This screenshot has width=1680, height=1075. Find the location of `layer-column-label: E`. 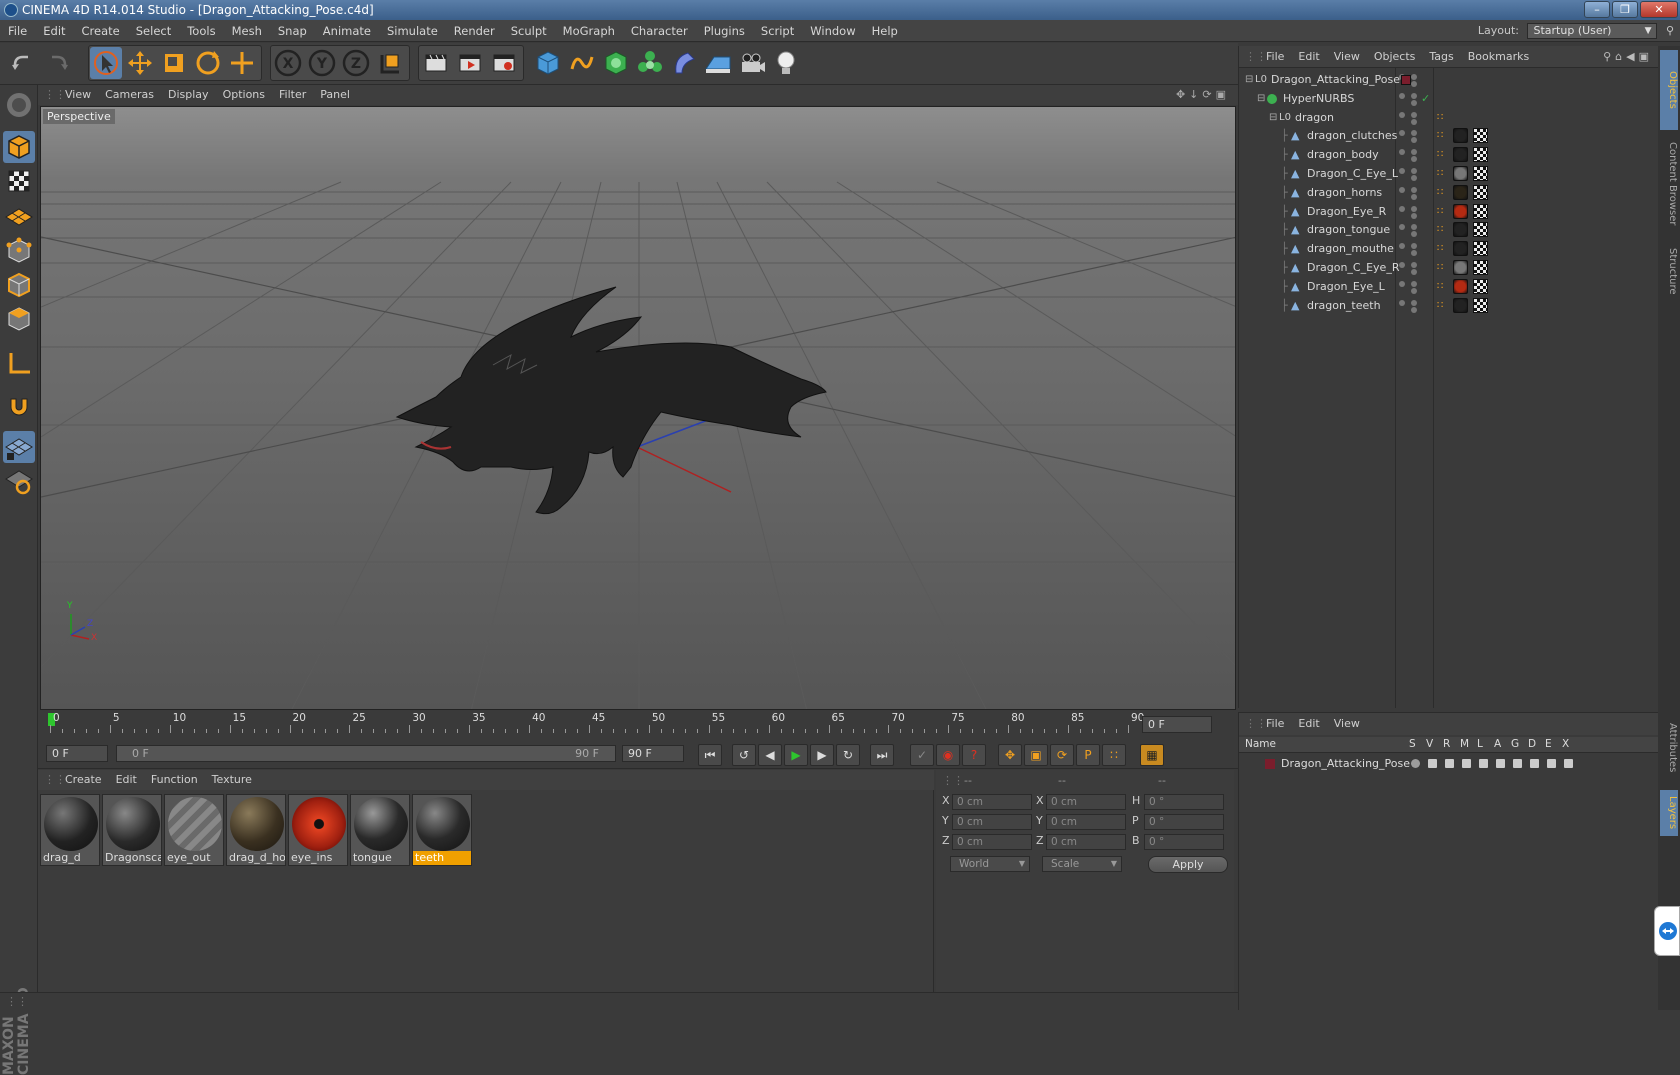

layer-column-label: E is located at coordinates (1548, 744).